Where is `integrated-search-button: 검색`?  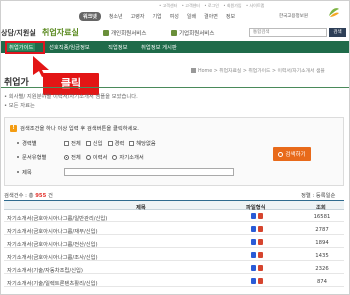 integrated-search-button: 검색 is located at coordinates (337, 32).